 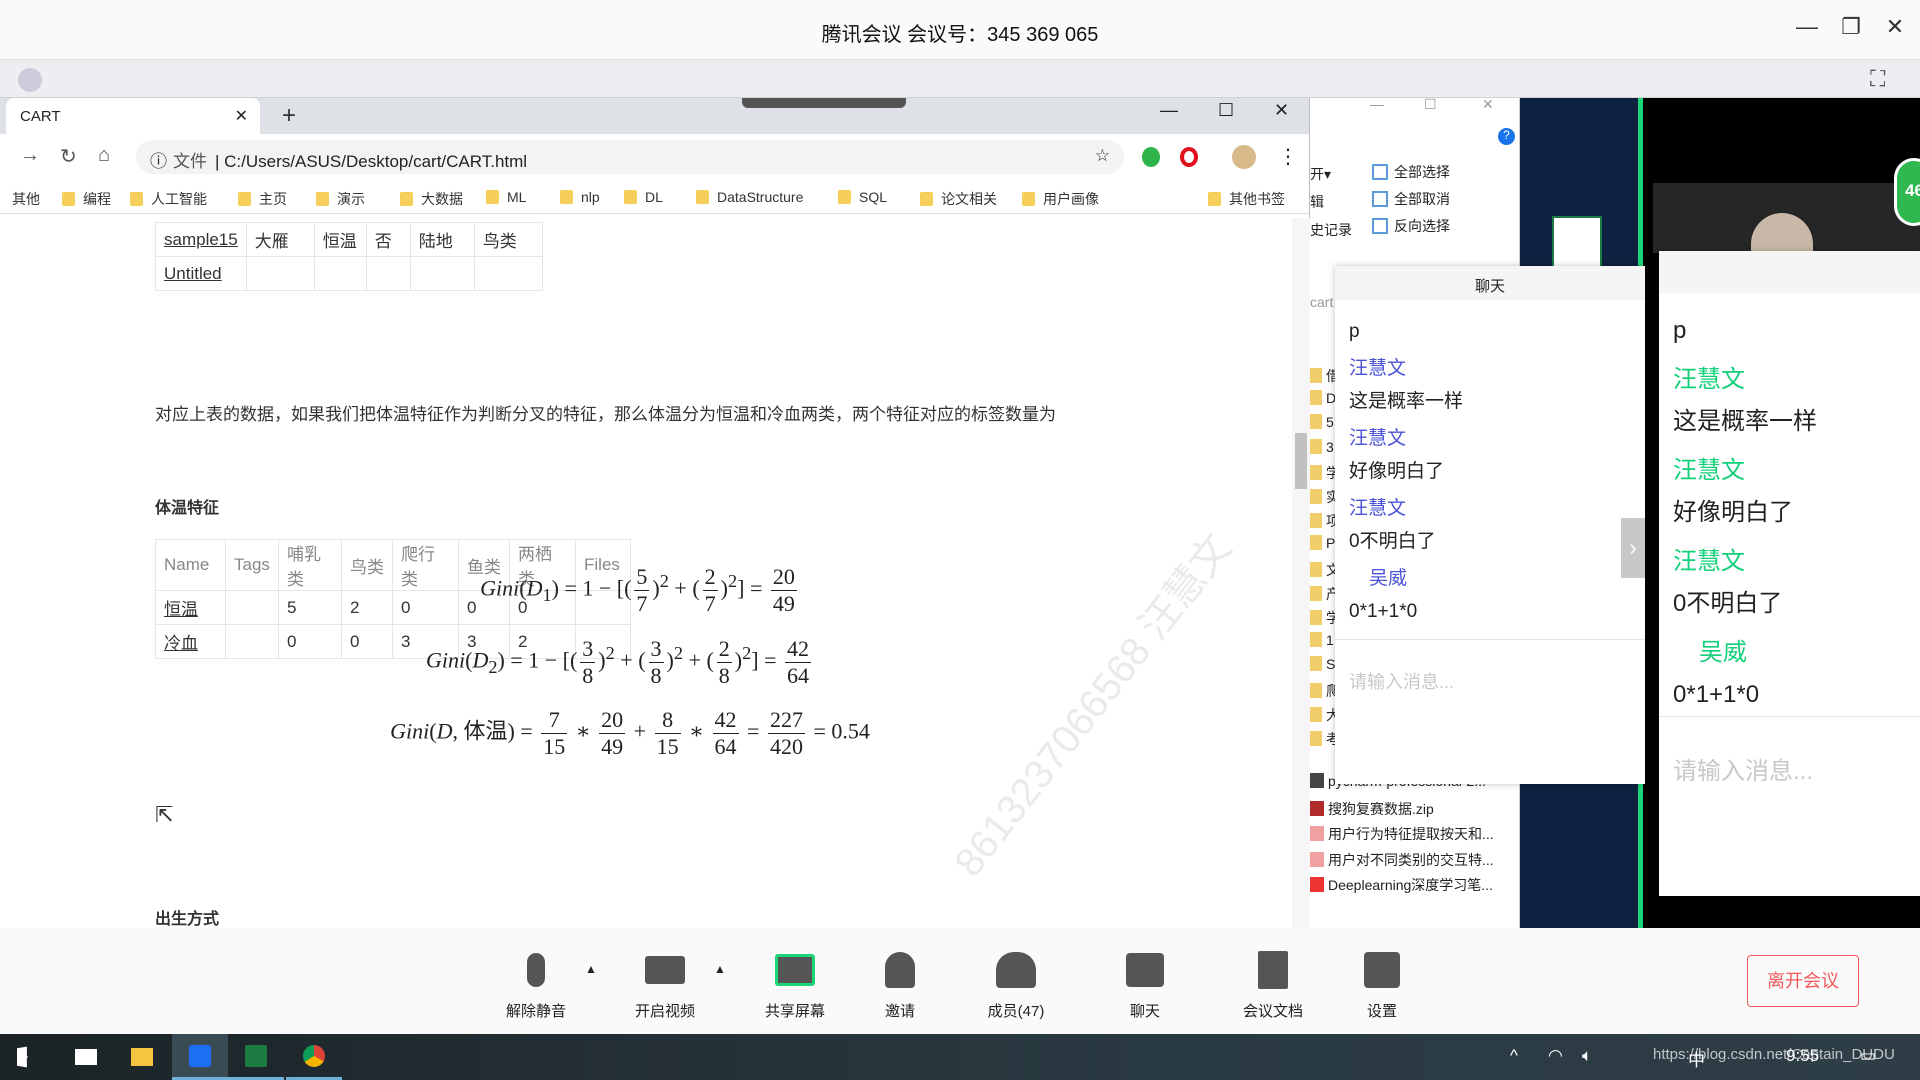 I want to click on audio-options-caret-icon: ▲, so click(x=591, y=969).